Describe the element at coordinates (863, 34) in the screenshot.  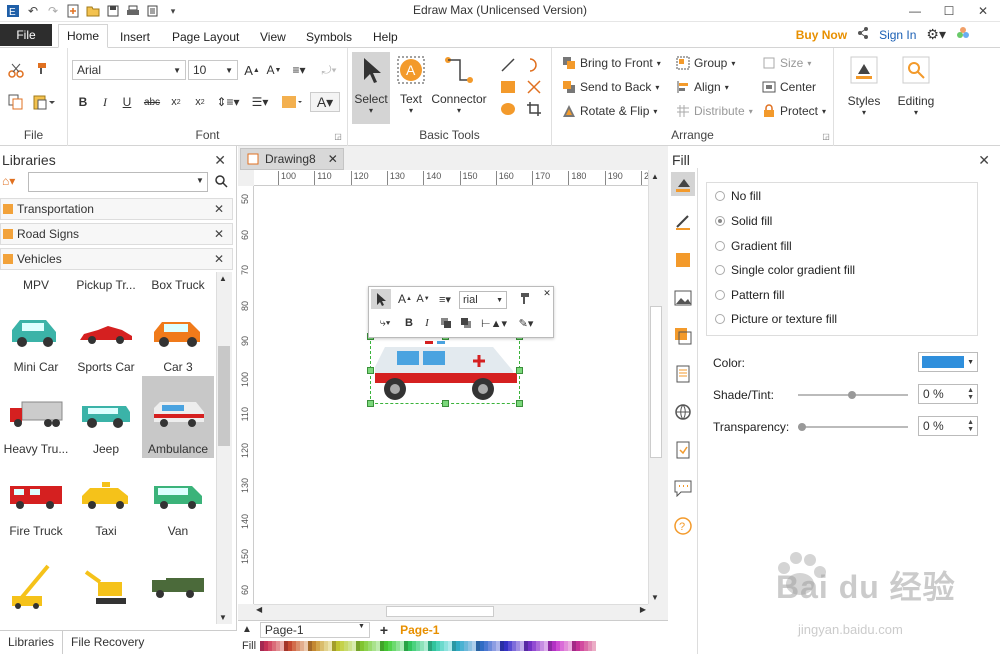
I see `share-icon` at that location.